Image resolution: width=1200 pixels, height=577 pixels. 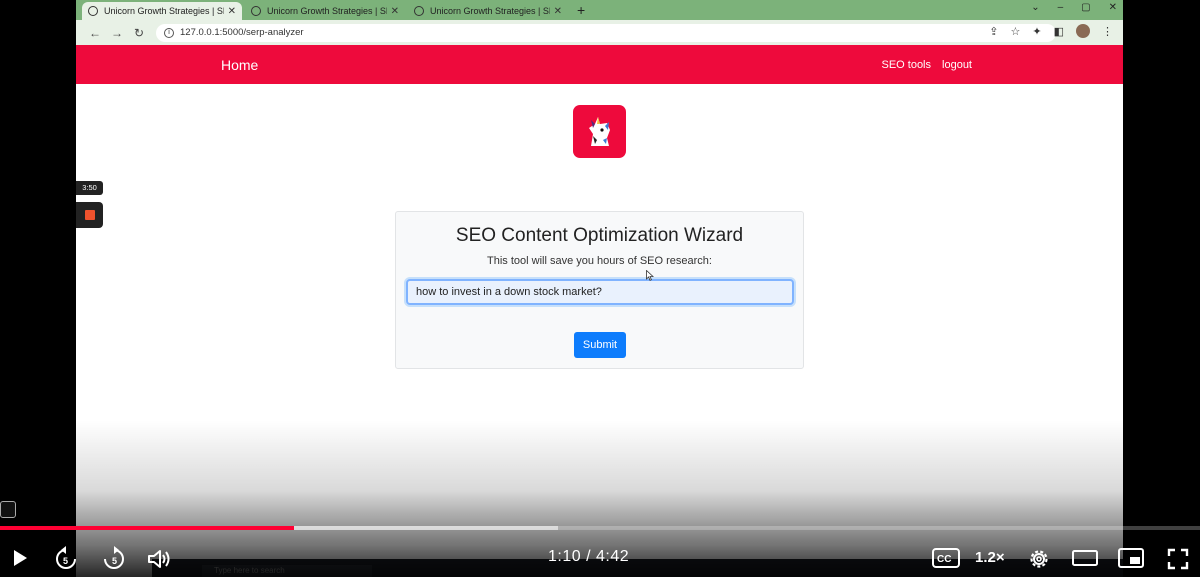 What do you see at coordinates (600, 345) in the screenshot?
I see `submit-button: Submit` at bounding box center [600, 345].